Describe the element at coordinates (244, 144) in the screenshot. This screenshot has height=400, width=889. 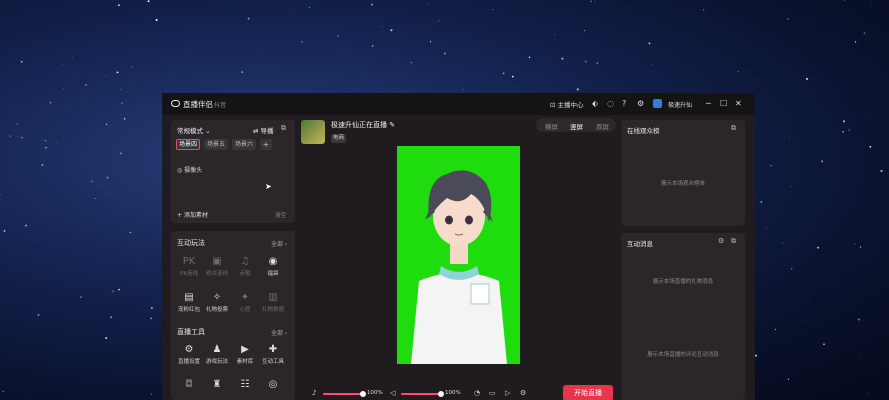
I see `scene-tab-6: 场景六` at that location.